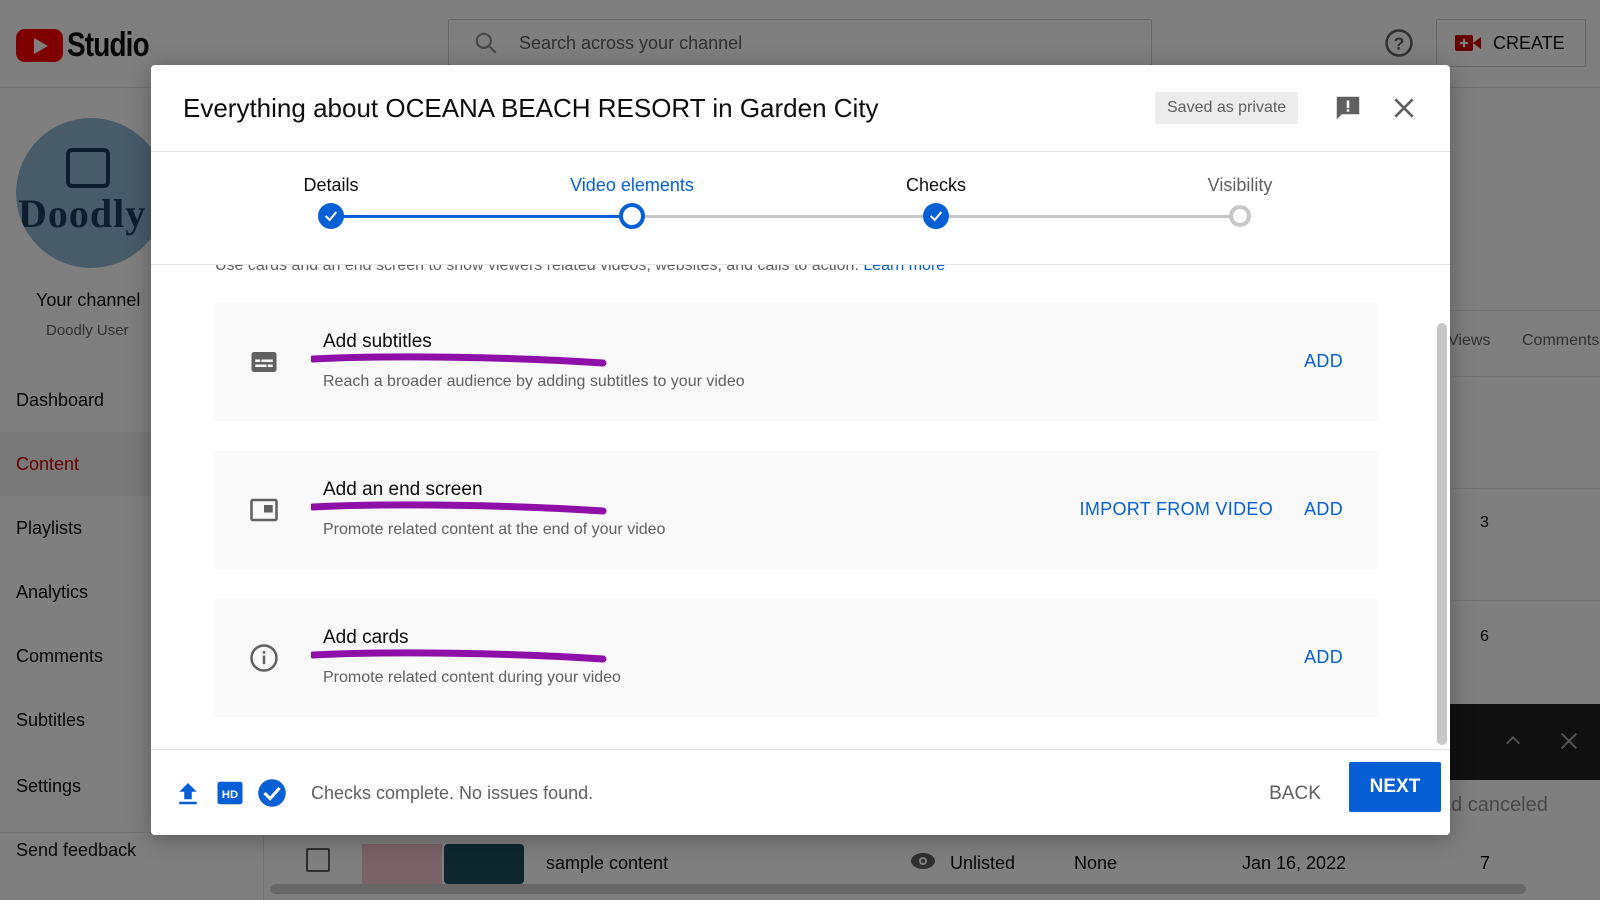  What do you see at coordinates (632, 185) in the screenshot?
I see `step-video-elements-label: Video elements` at bounding box center [632, 185].